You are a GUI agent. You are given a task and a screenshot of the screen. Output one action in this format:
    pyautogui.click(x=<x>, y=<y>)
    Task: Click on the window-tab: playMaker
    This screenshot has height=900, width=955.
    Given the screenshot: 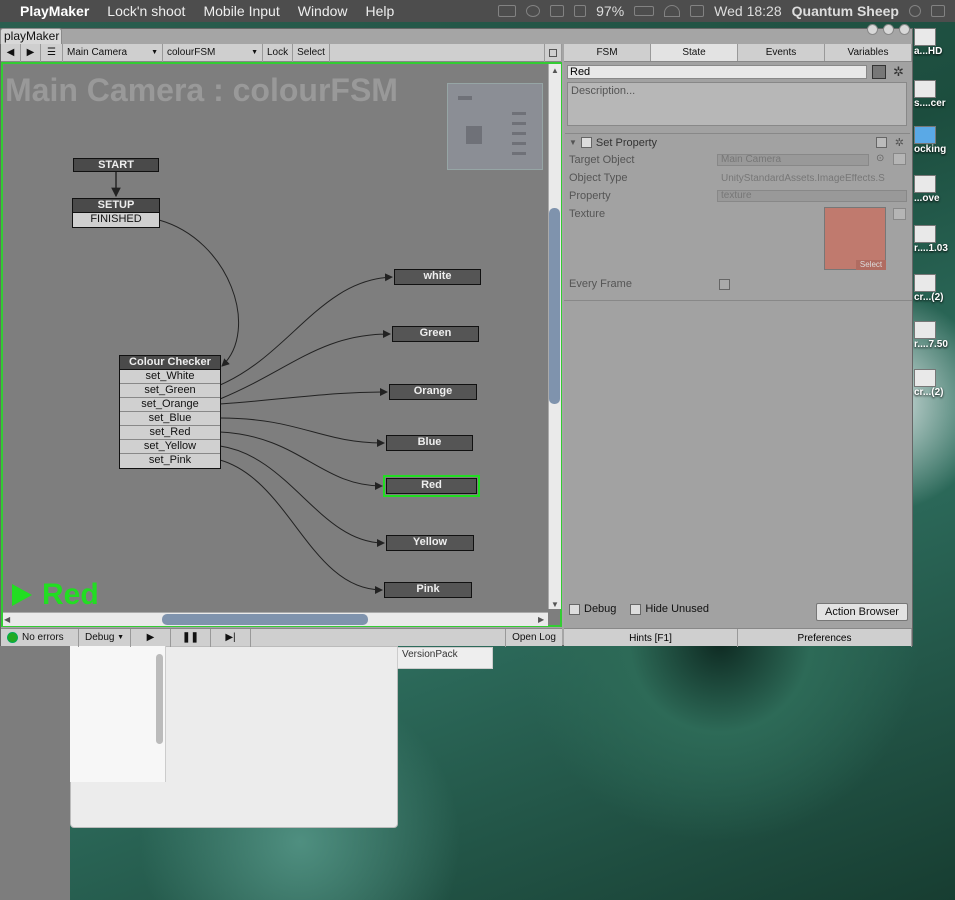 What is the action you would take?
    pyautogui.click(x=31, y=36)
    